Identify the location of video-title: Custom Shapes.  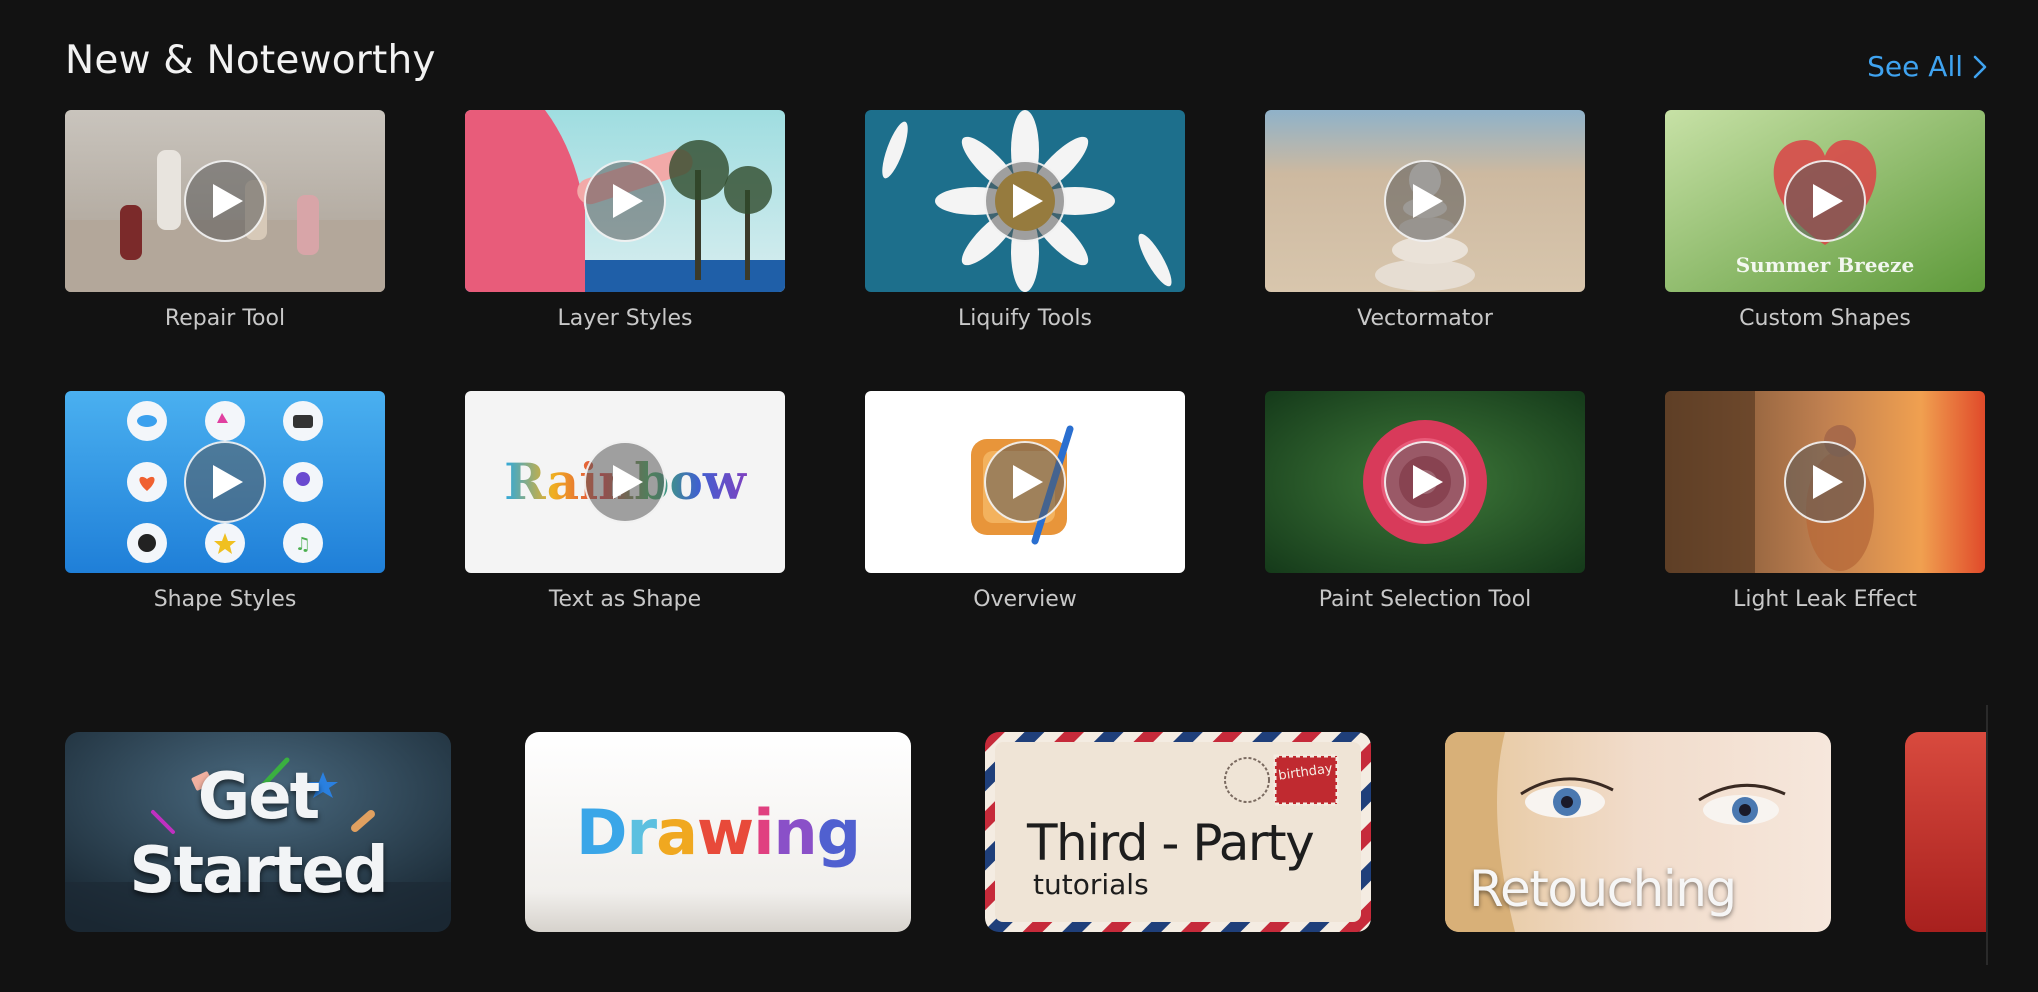
(1825, 318).